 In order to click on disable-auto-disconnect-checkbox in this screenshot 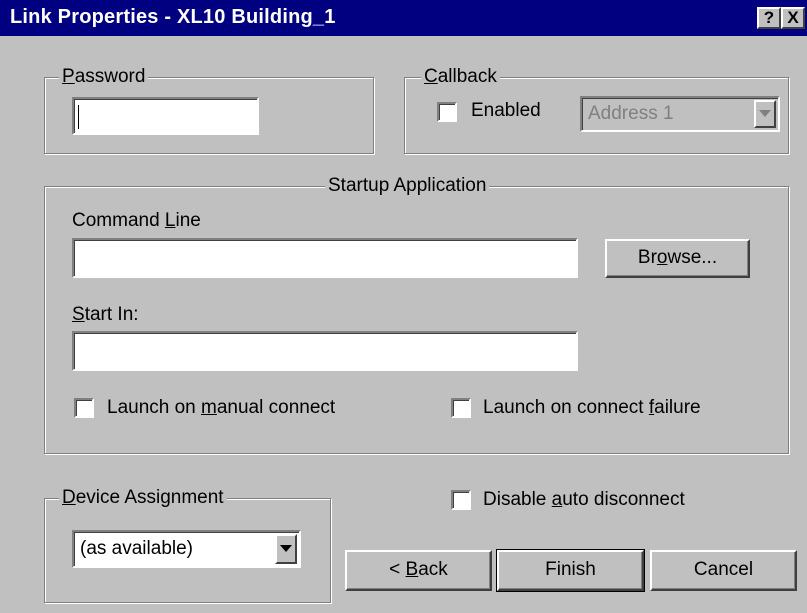, I will do `click(461, 500)`.